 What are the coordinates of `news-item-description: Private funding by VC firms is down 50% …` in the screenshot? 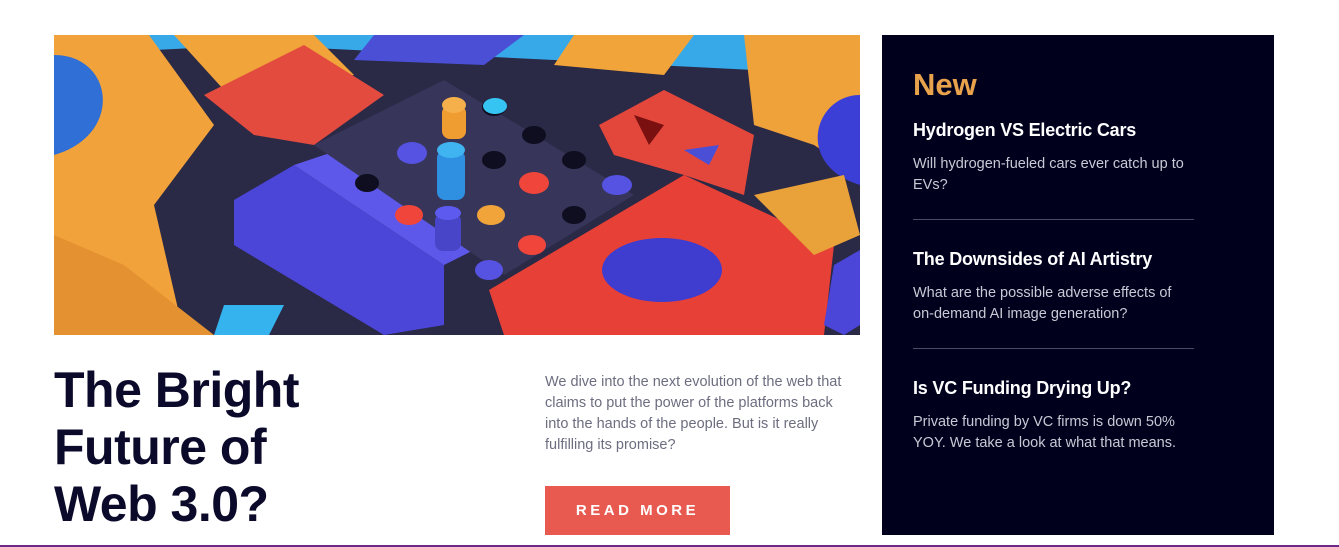 It's located at (1045, 432).